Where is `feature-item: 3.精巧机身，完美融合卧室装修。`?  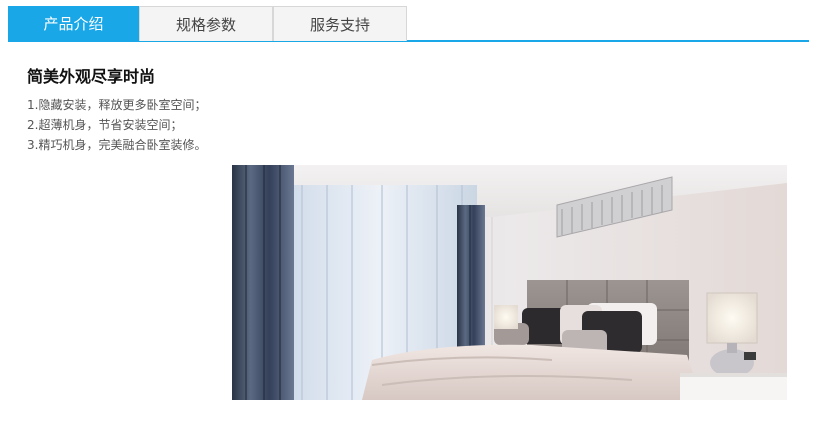 feature-item: 3.精巧机身，完美融合卧室装修。 is located at coordinates (117, 145).